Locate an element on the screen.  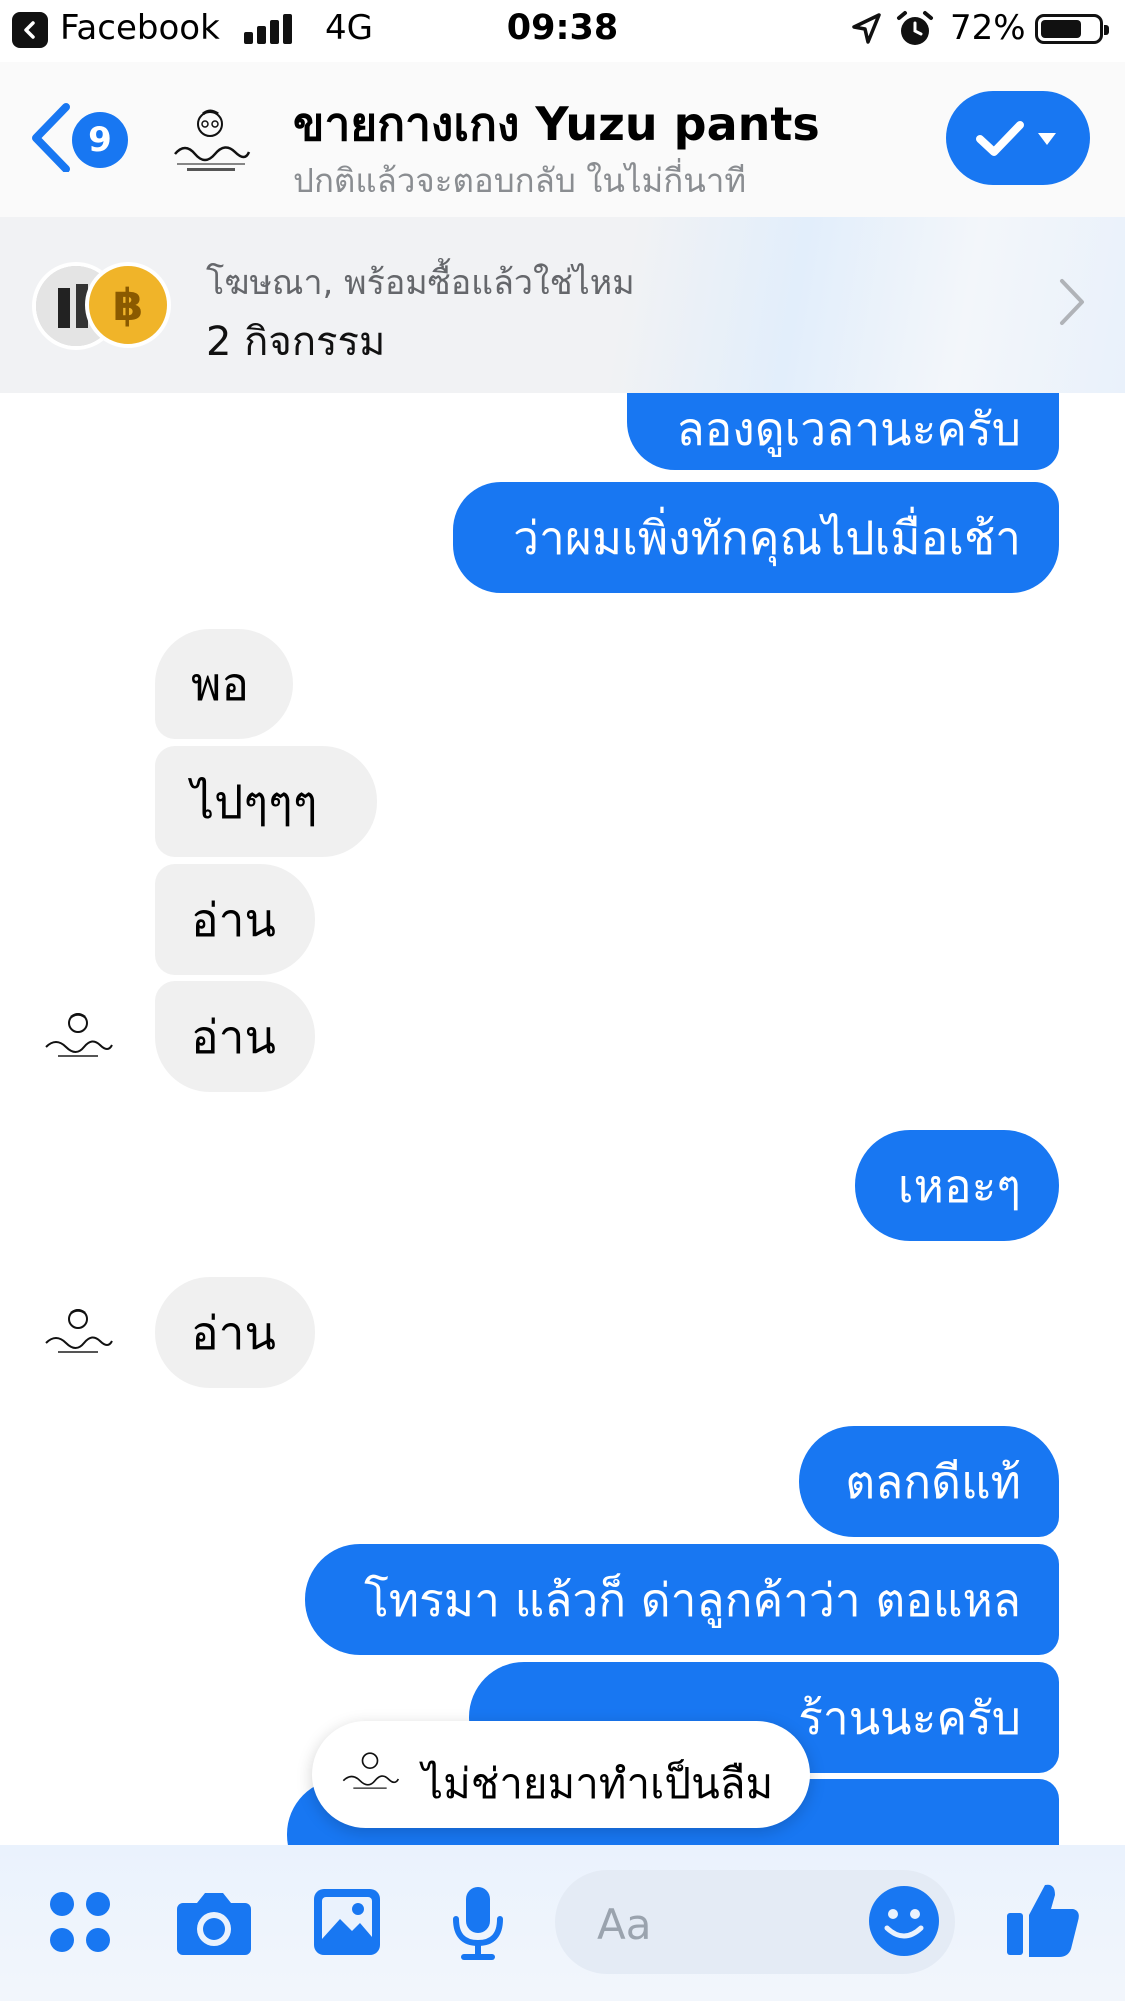
emoji-icon is located at coordinates (904, 1921).